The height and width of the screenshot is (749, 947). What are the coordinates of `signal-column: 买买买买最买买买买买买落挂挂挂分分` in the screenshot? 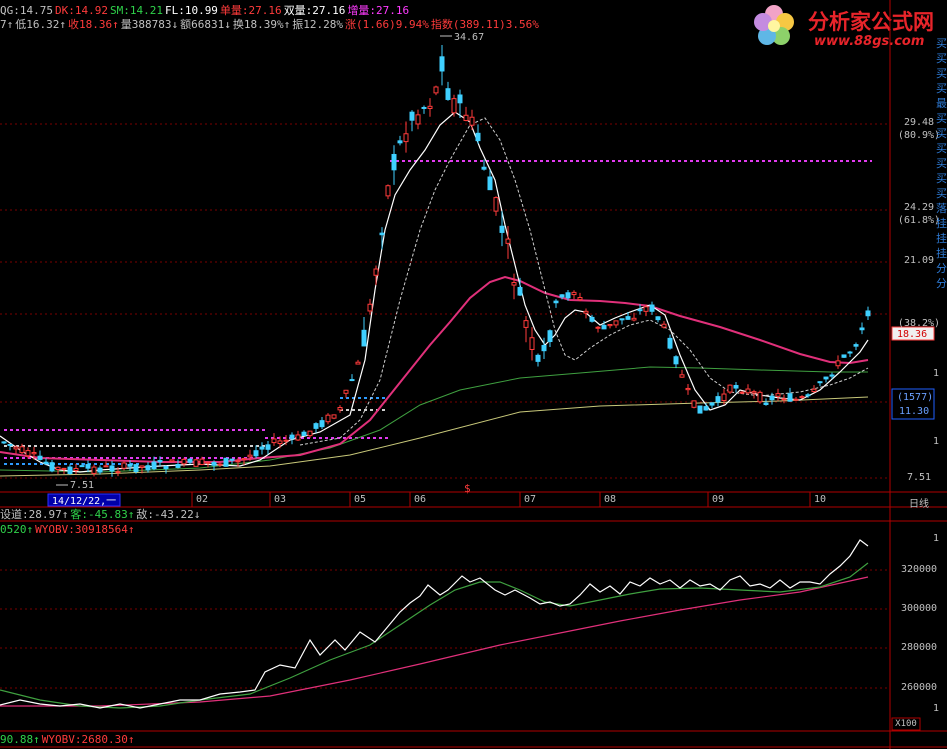 It's located at (941, 163).